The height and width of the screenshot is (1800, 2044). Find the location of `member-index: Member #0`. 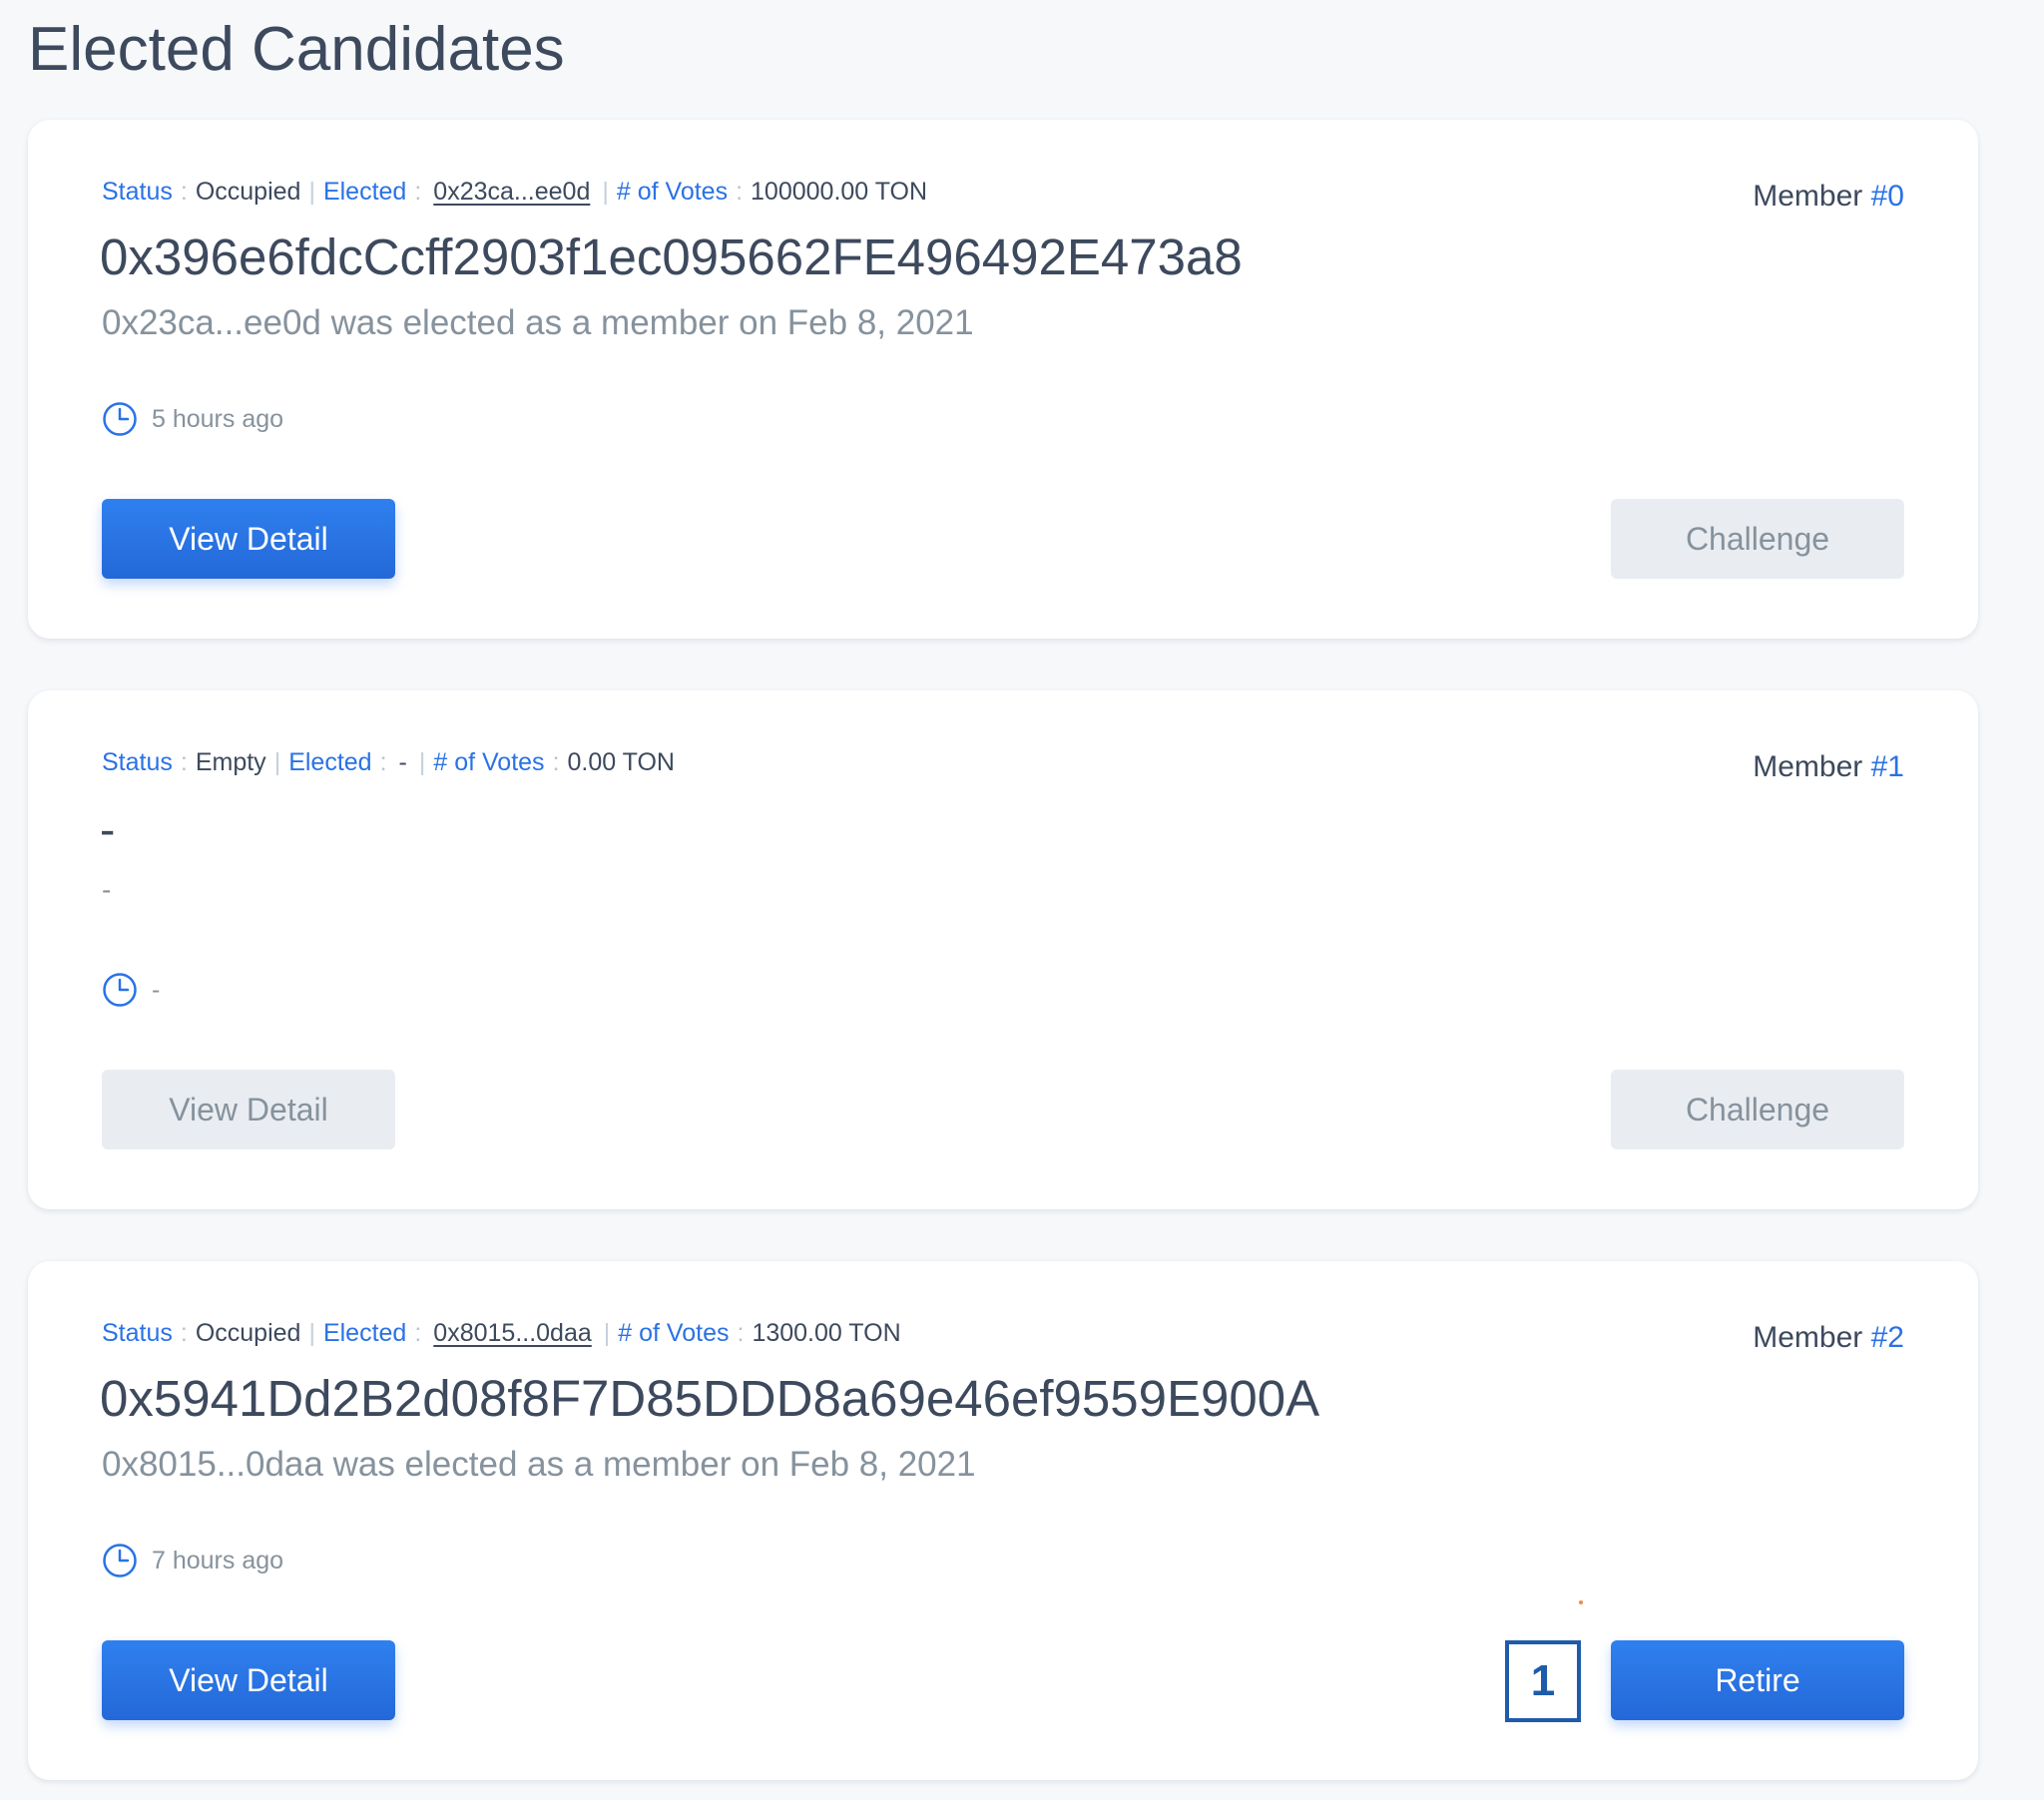

member-index: Member #0 is located at coordinates (1828, 197).